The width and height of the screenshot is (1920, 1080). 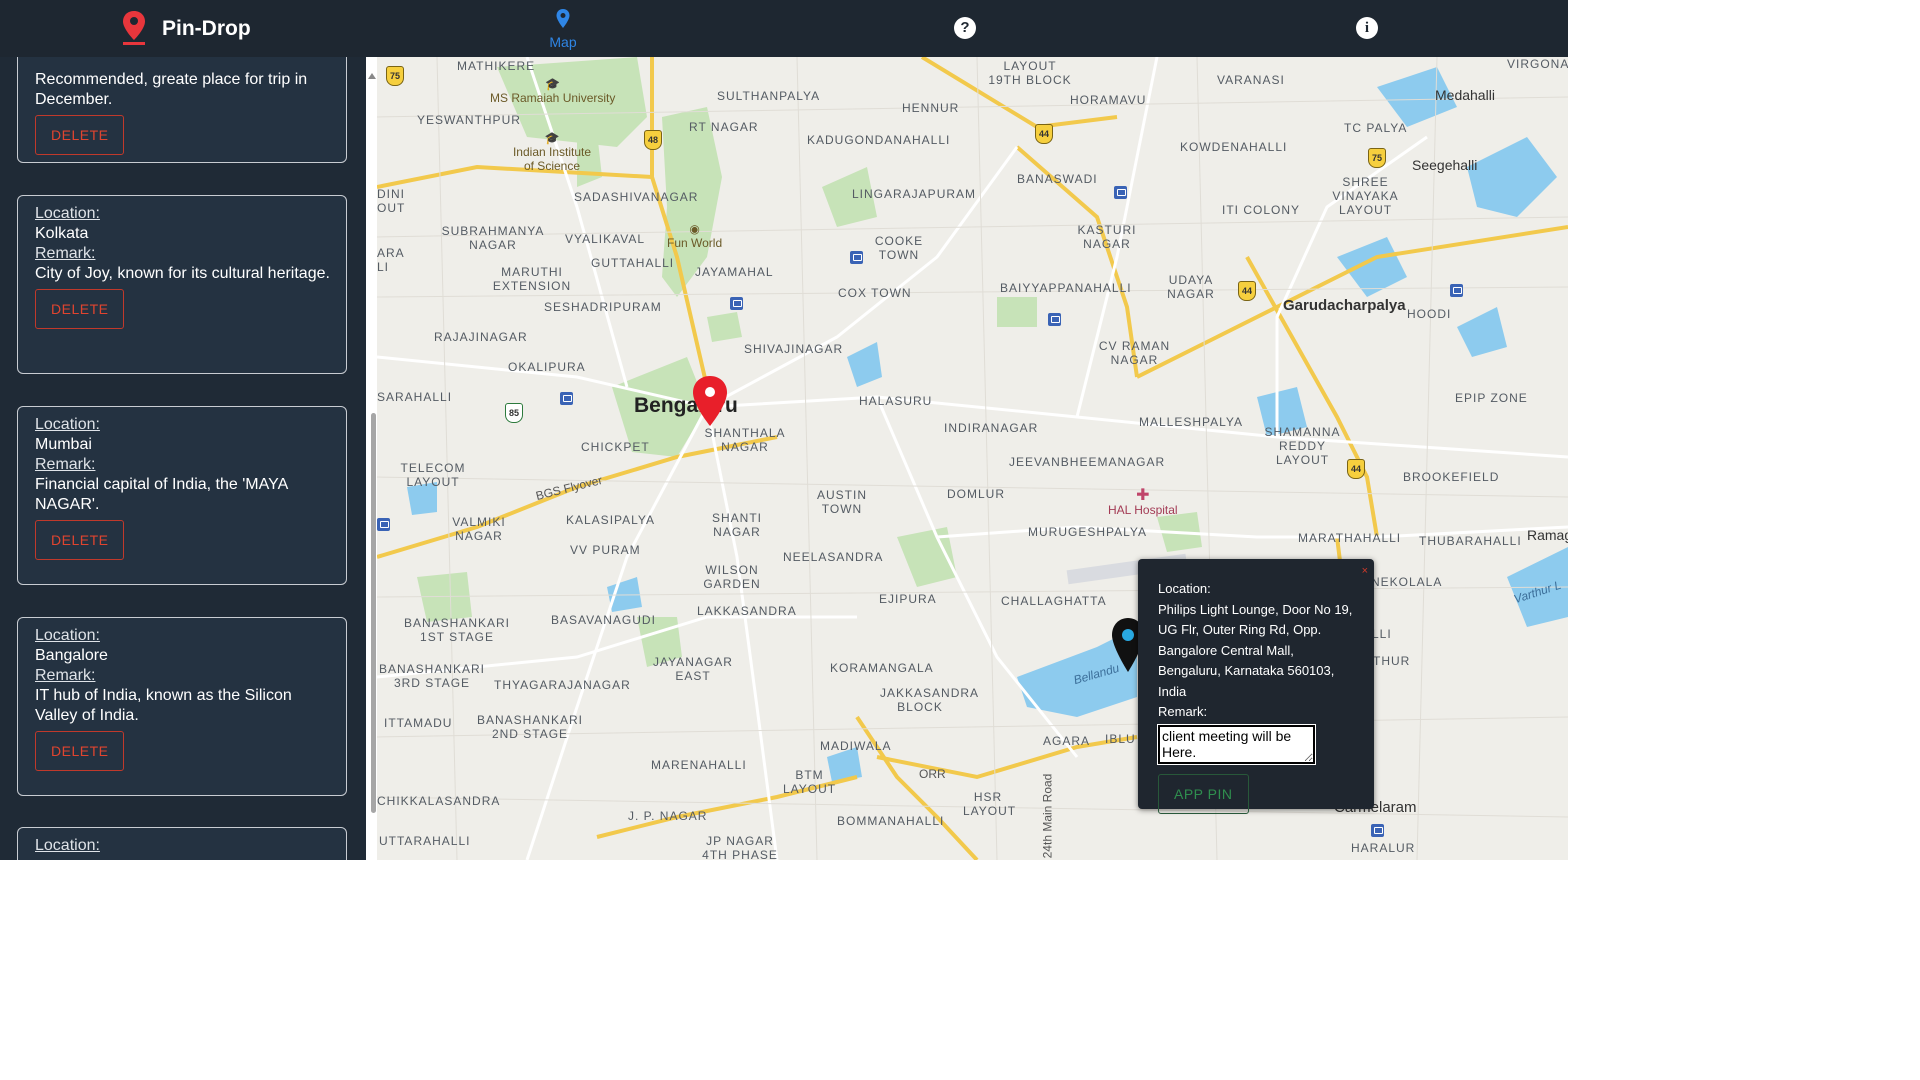 I want to click on pin-card: Location:, so click(x=182, y=843).